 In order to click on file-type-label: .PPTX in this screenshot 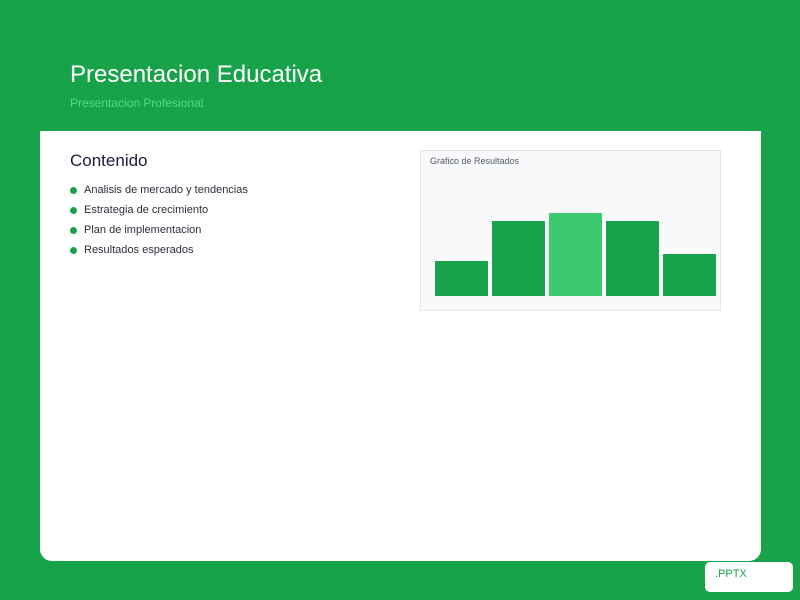, I will do `click(731, 574)`.